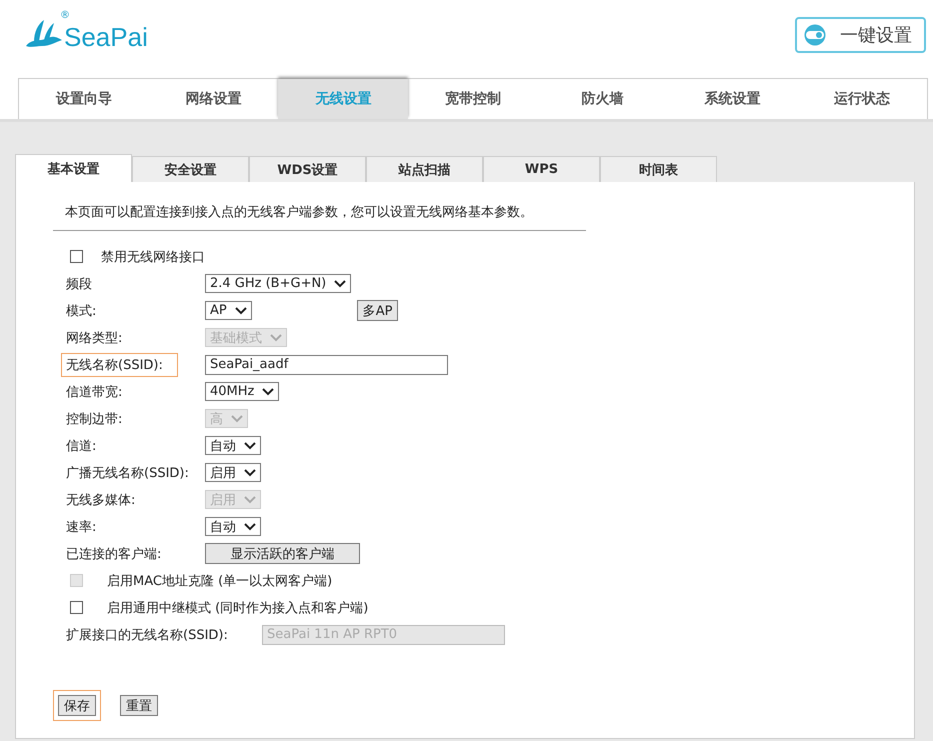 The width and height of the screenshot is (933, 741). I want to click on checkbox-label: 禁用无线网络接口, so click(153, 257).